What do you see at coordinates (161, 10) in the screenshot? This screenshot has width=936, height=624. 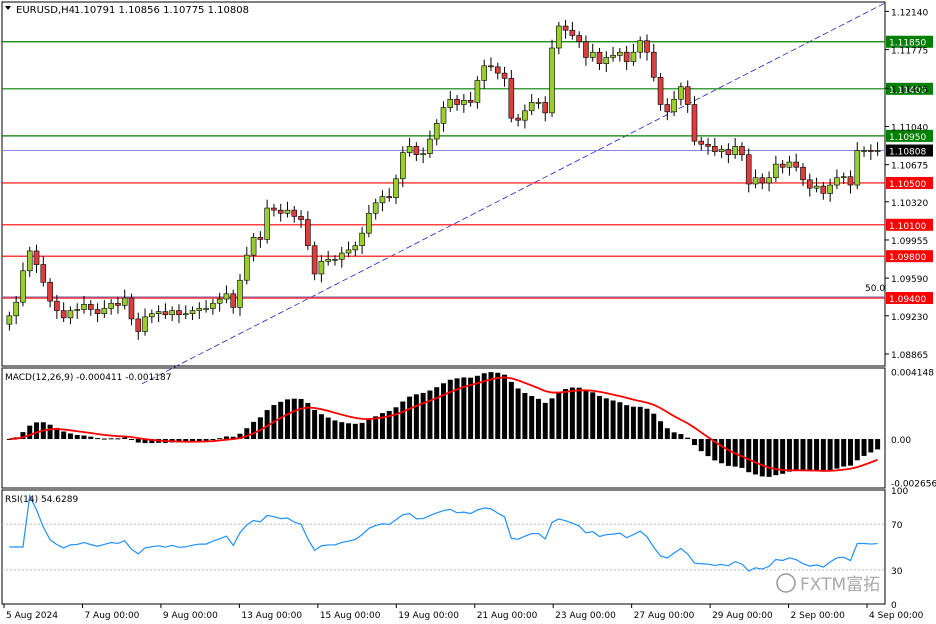 I see `ohlc-readout: 1.10791 1.10856 1.10775 1.10808` at bounding box center [161, 10].